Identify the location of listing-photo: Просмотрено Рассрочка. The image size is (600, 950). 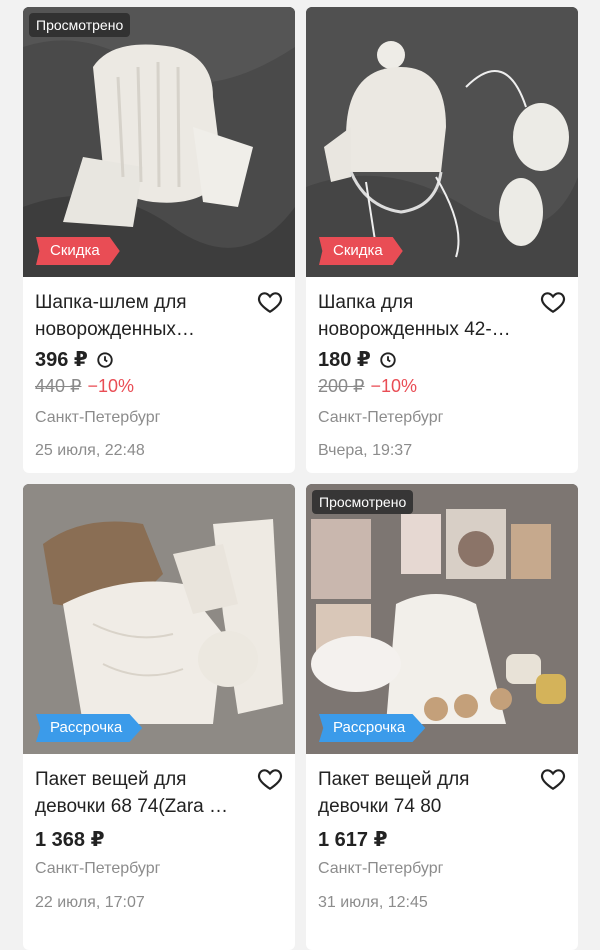
(442, 619).